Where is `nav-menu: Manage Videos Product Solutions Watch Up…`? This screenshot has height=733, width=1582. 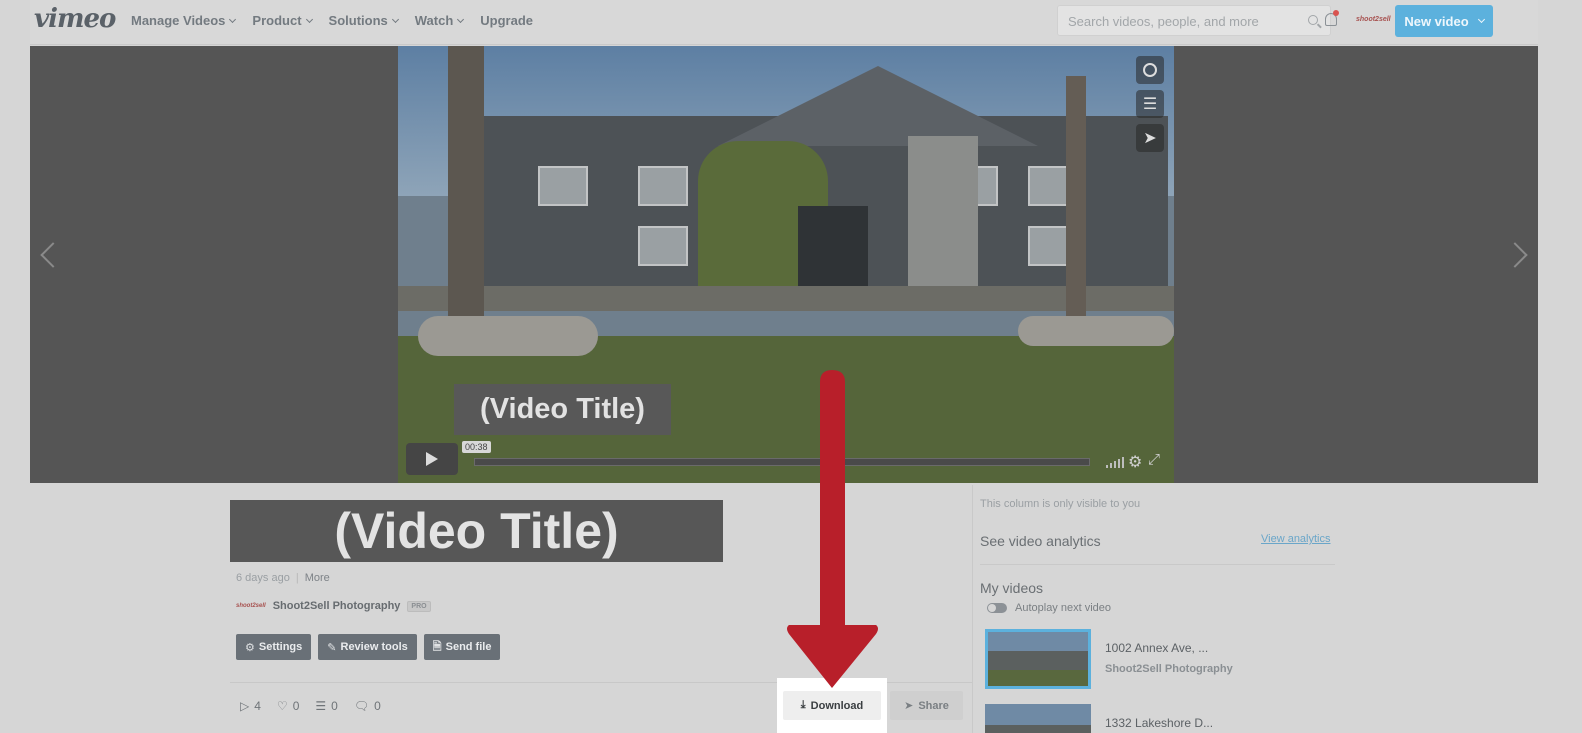 nav-menu: Manage Videos Product Solutions Watch Up… is located at coordinates (332, 20).